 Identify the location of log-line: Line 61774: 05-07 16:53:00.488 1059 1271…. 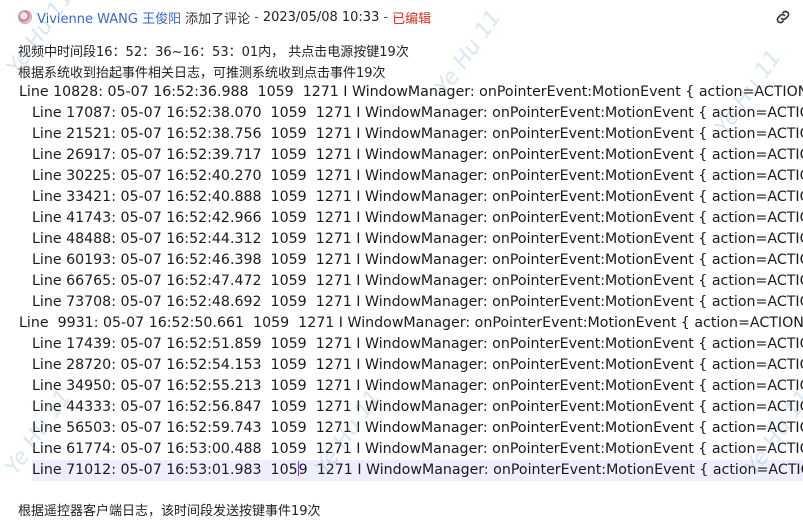
(417, 449).